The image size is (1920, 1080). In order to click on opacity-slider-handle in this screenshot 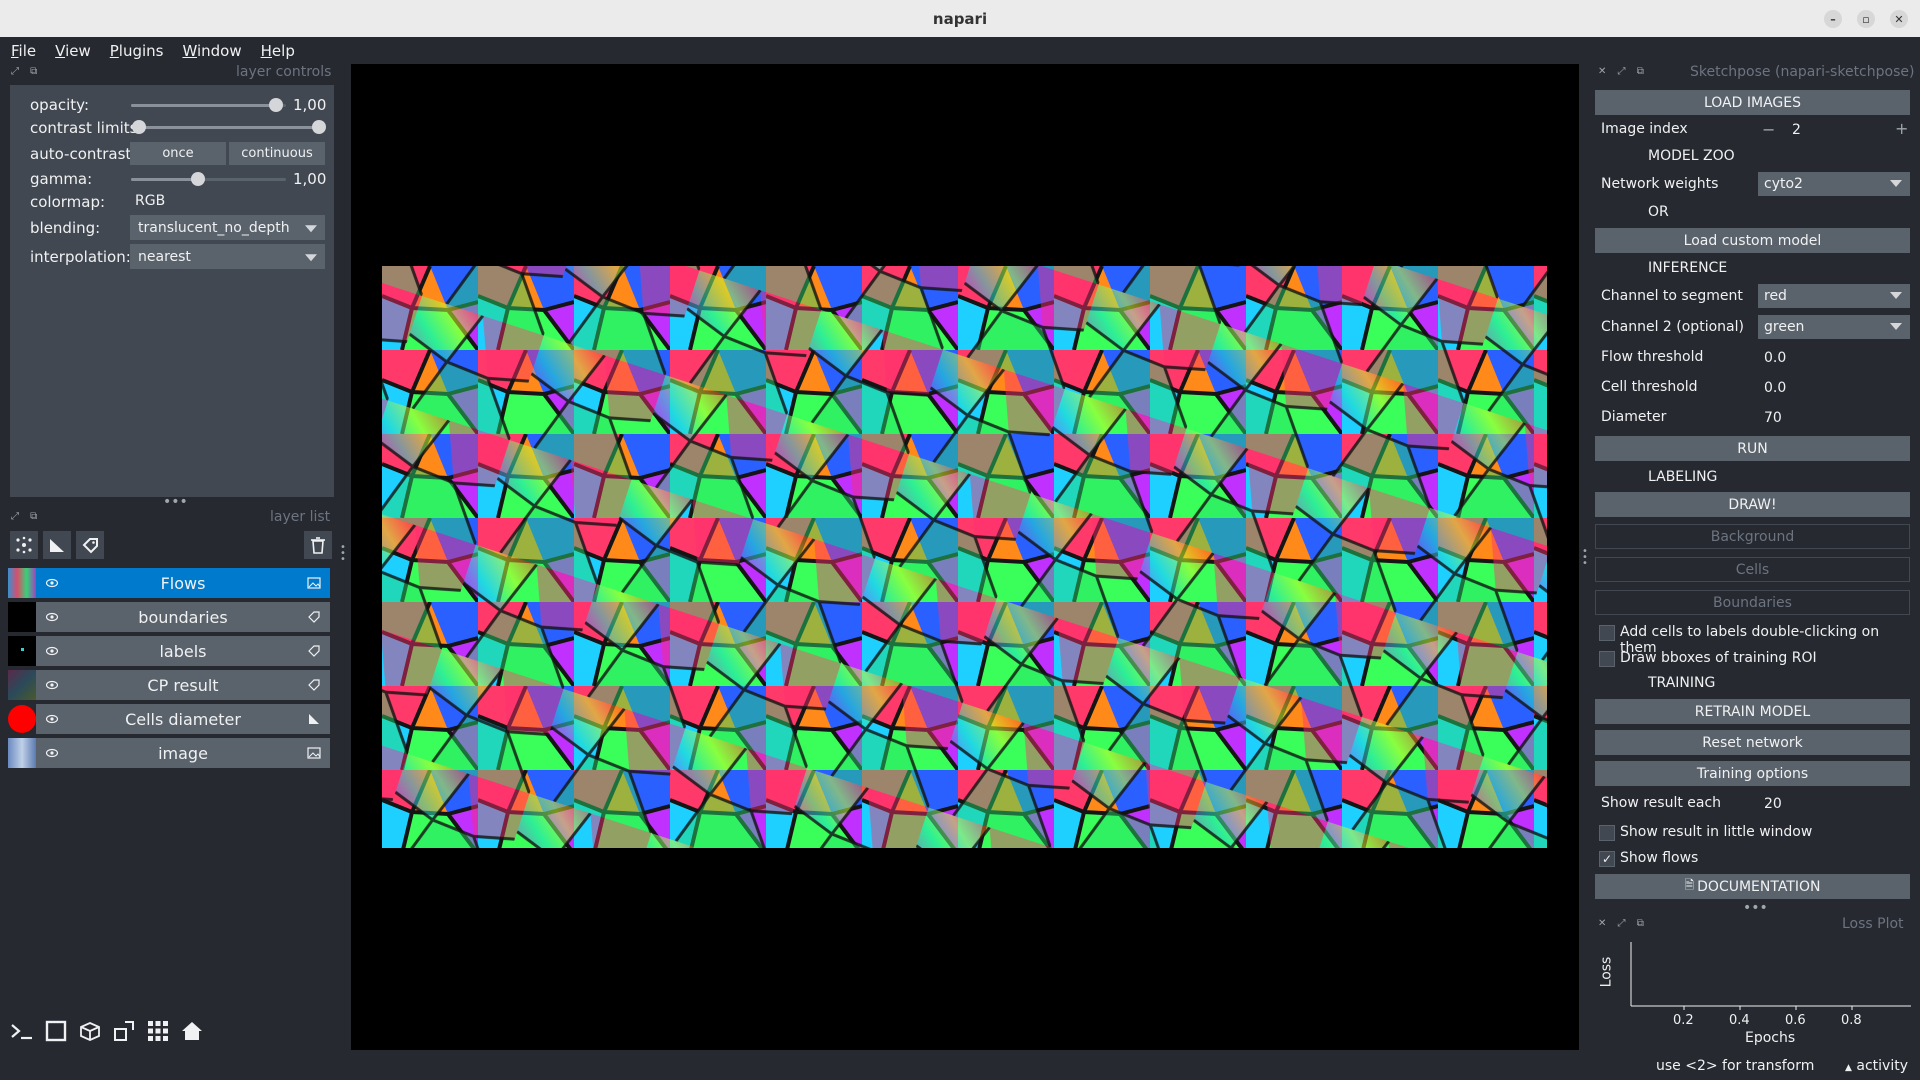, I will do `click(276, 105)`.